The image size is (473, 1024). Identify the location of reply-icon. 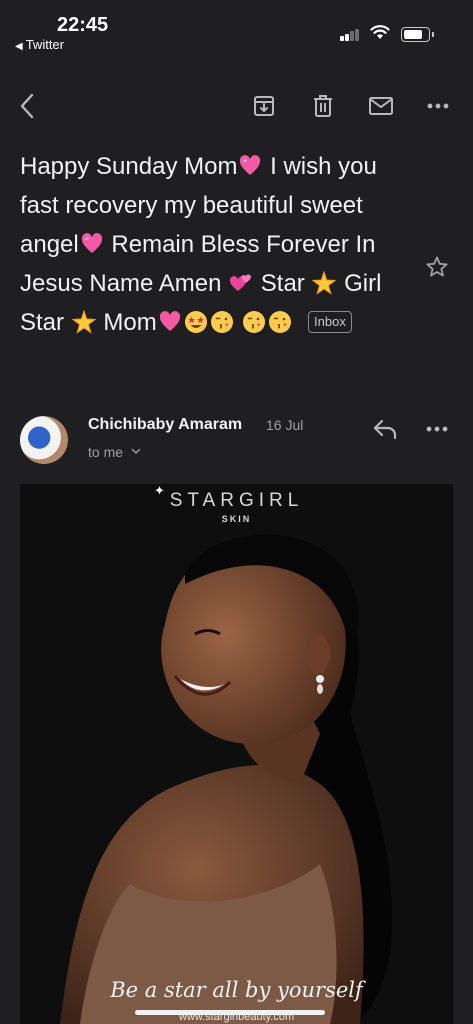
(385, 429).